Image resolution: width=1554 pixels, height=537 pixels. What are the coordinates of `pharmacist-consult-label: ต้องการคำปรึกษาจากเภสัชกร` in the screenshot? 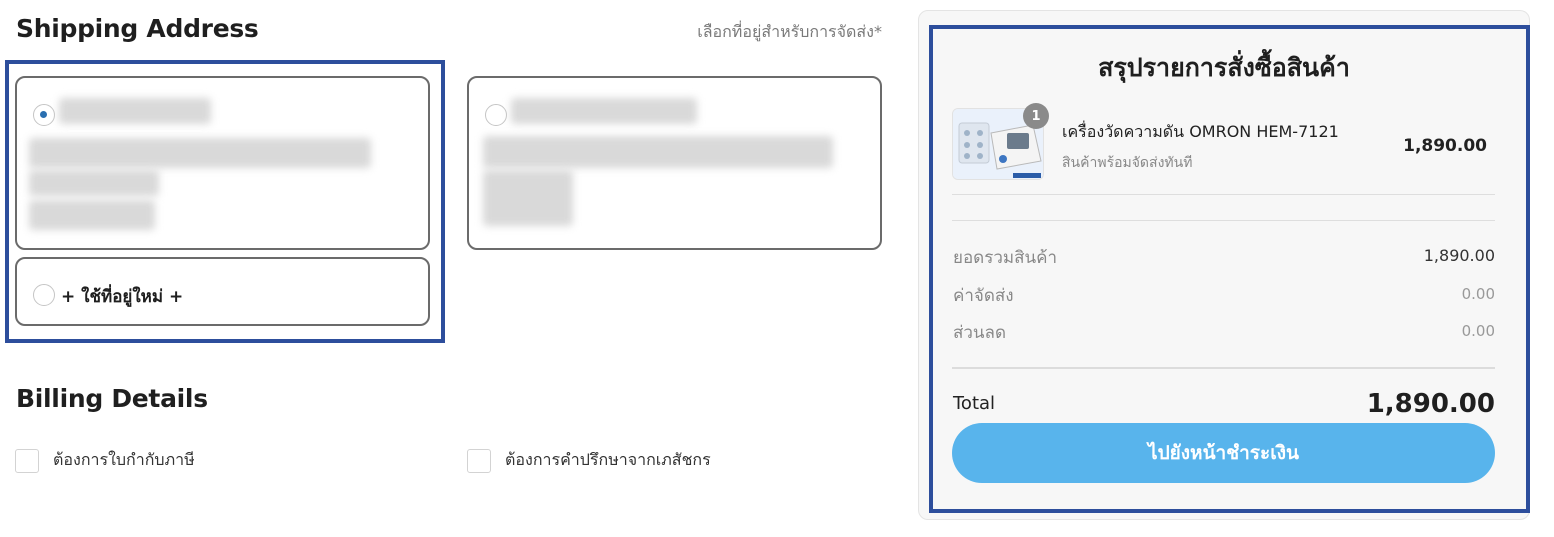 It's located at (608, 459).